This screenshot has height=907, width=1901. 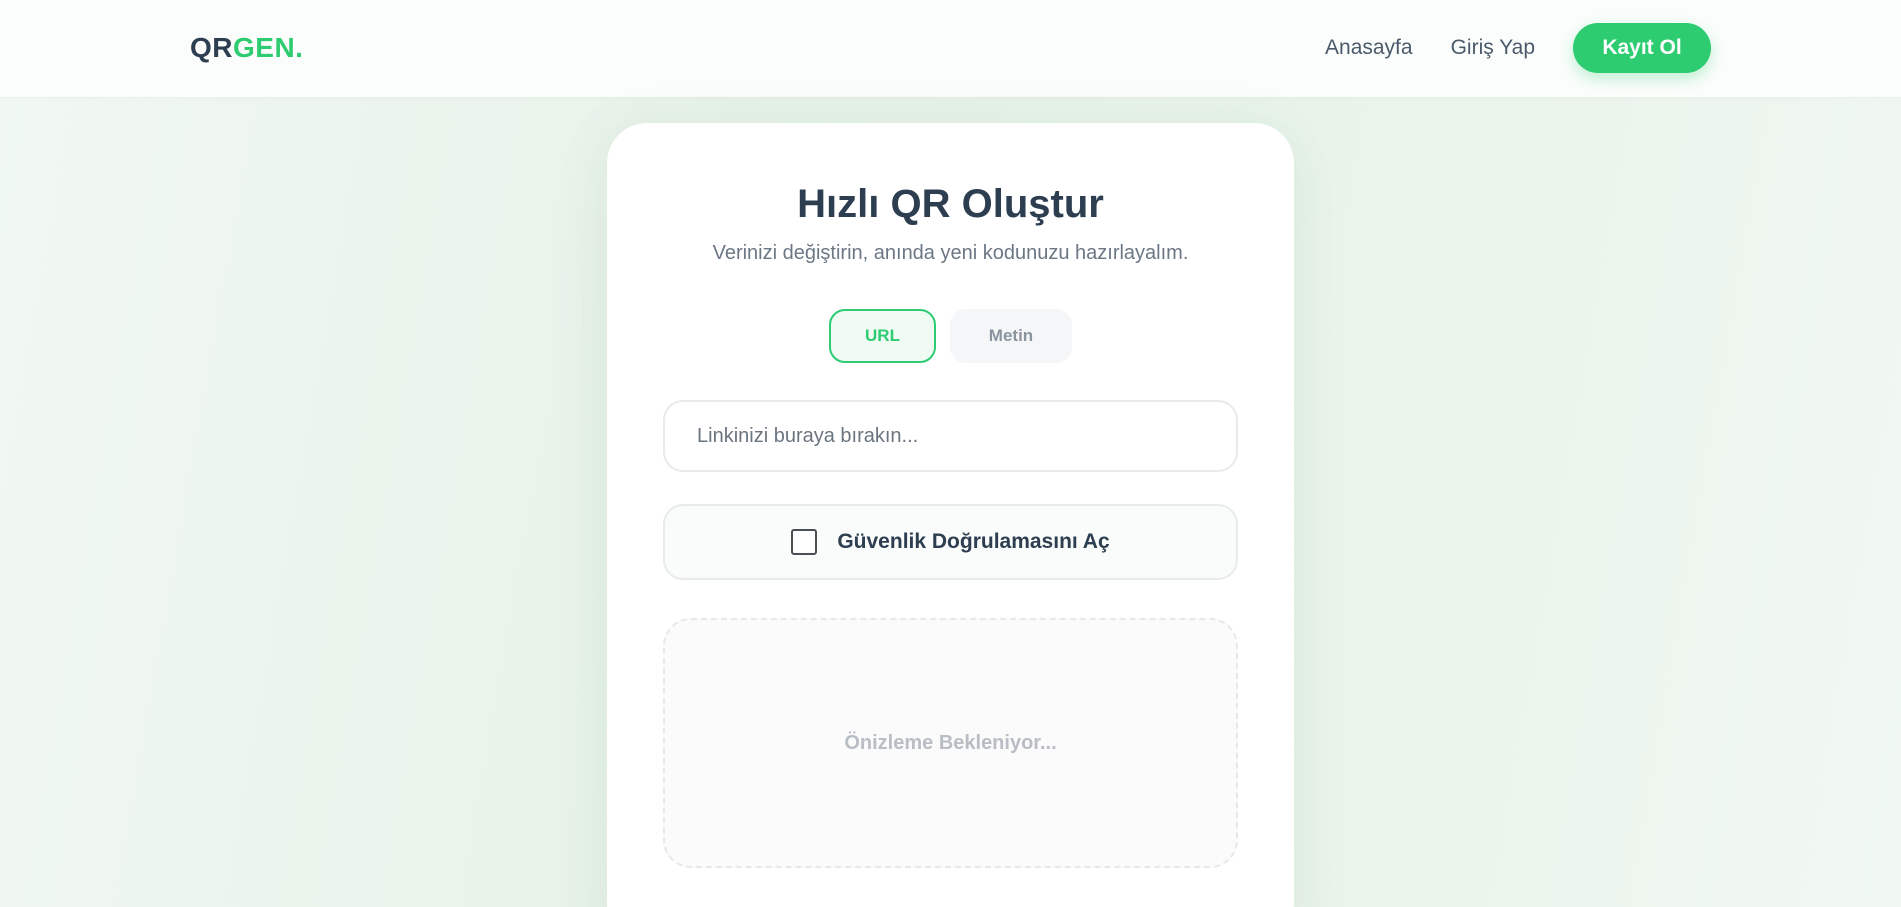 What do you see at coordinates (950, 204) in the screenshot?
I see `page-title: Hızlı QR Oluştur` at bounding box center [950, 204].